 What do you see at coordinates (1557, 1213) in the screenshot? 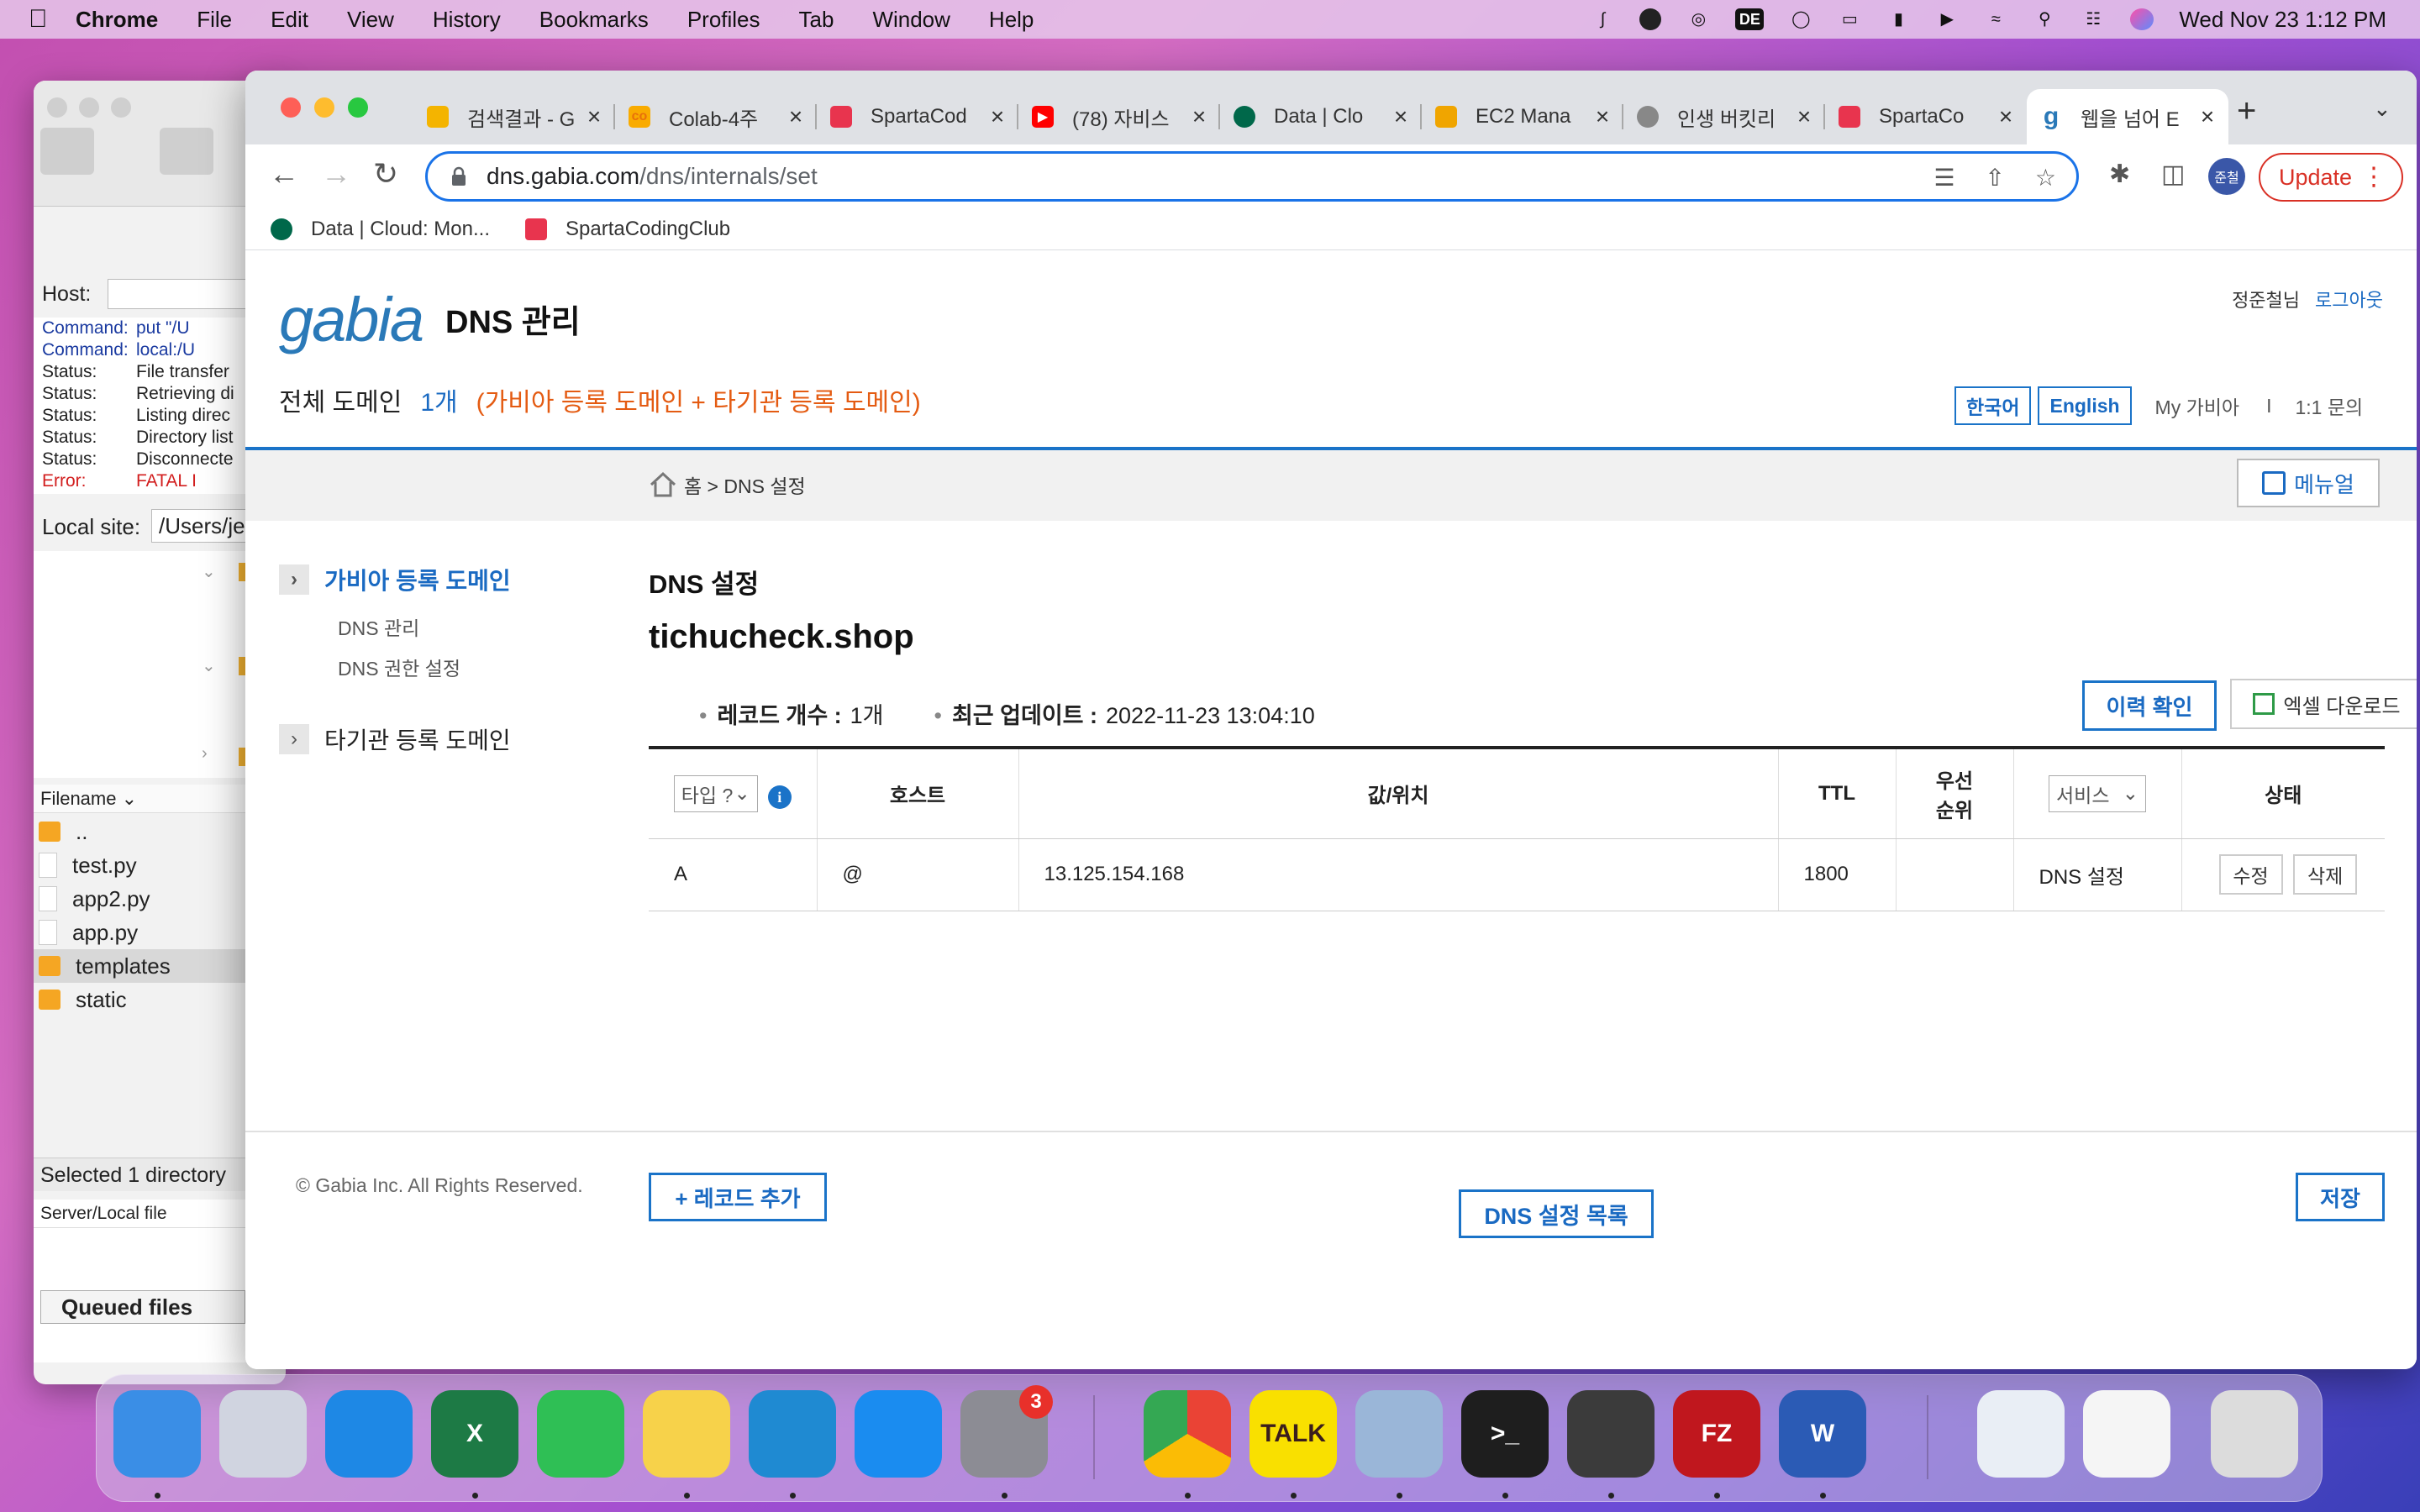
I see `dns-list-button: DNS 설정 목록` at bounding box center [1557, 1213].